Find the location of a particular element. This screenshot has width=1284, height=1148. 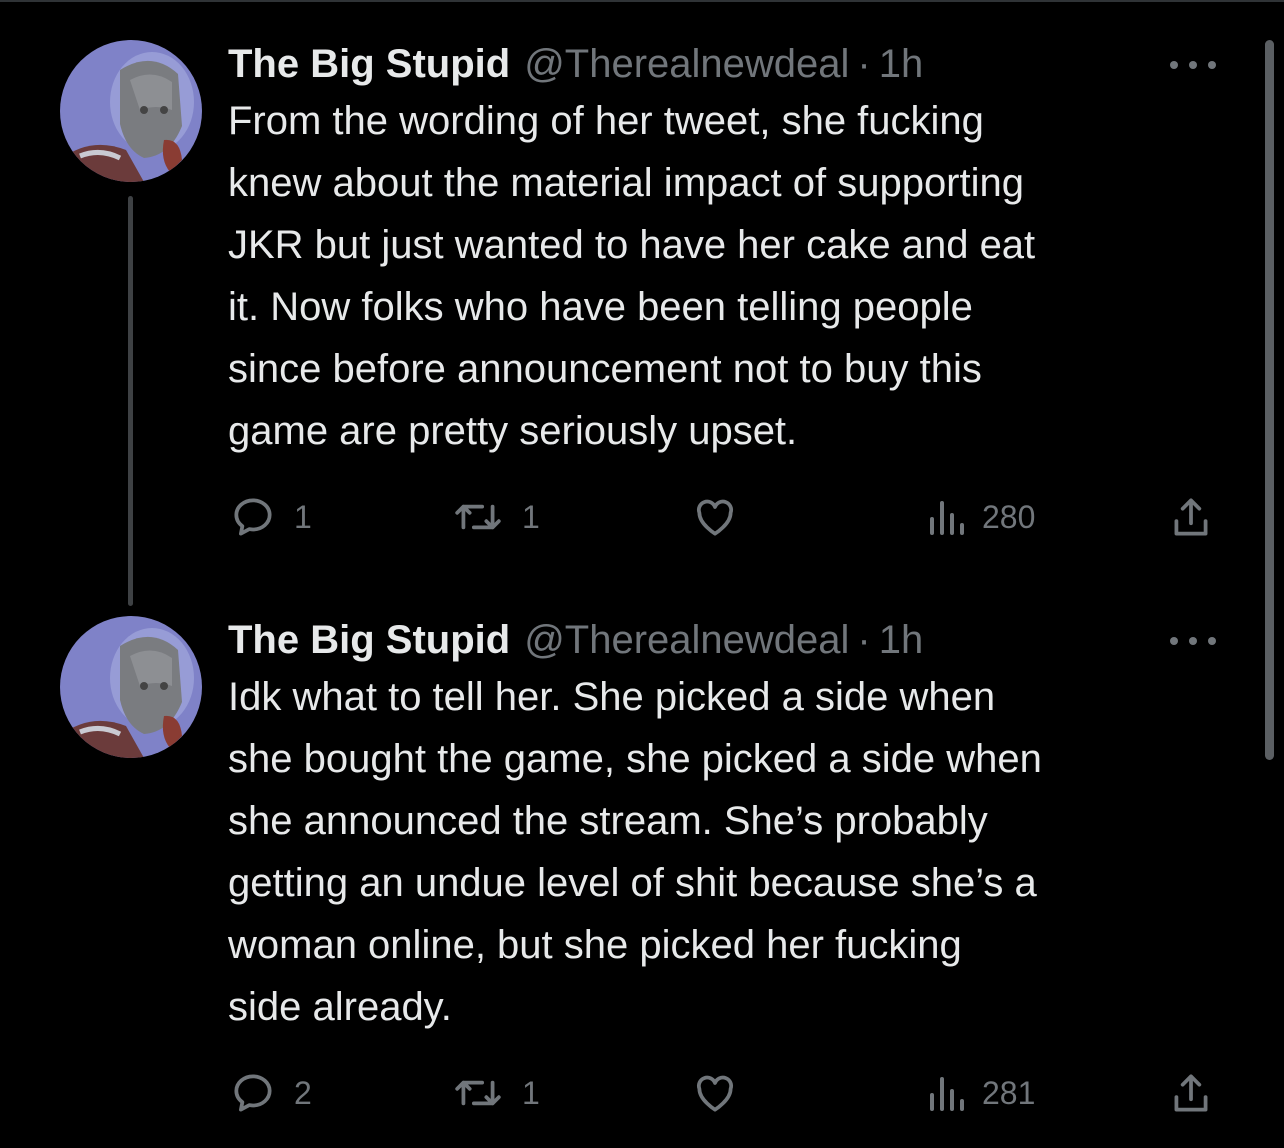

reply-count: 1 is located at coordinates (303, 516).